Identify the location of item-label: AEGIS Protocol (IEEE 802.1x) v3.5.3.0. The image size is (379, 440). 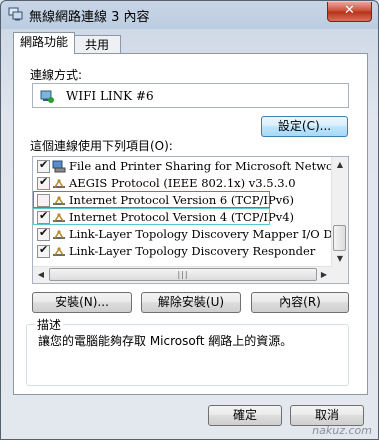
(182, 183).